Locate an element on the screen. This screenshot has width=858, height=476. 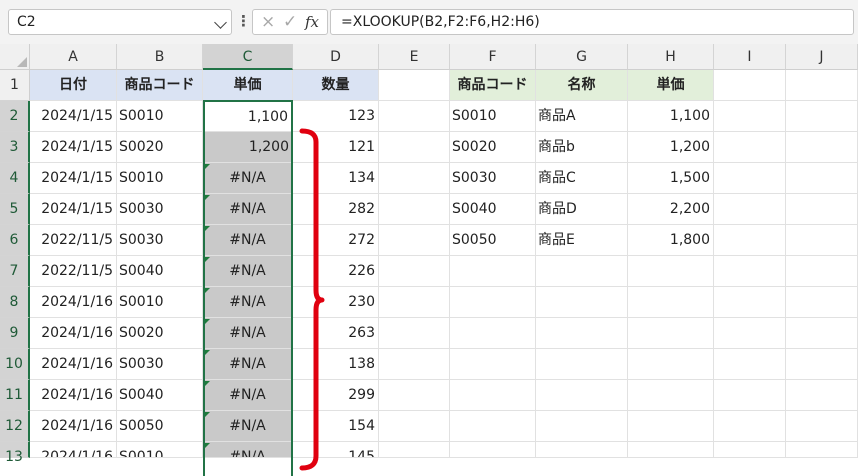
column-header-b: B is located at coordinates (160, 57).